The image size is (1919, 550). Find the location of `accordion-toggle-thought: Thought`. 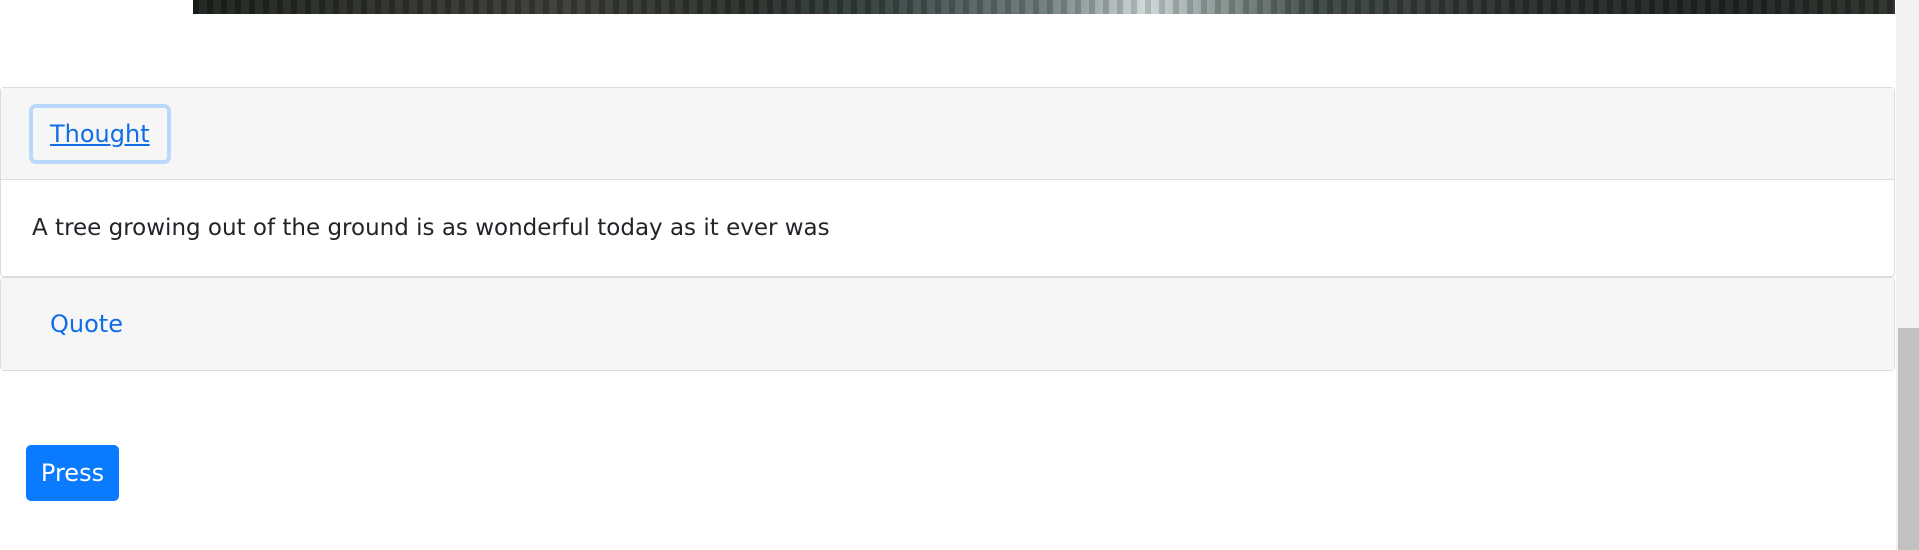

accordion-toggle-thought: Thought is located at coordinates (100, 134).